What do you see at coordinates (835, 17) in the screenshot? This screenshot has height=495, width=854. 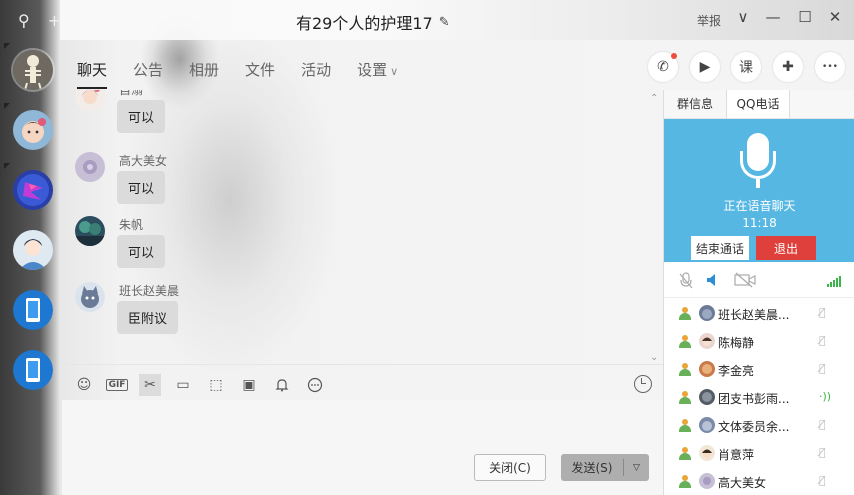 I see `close-window-button: ✕` at bounding box center [835, 17].